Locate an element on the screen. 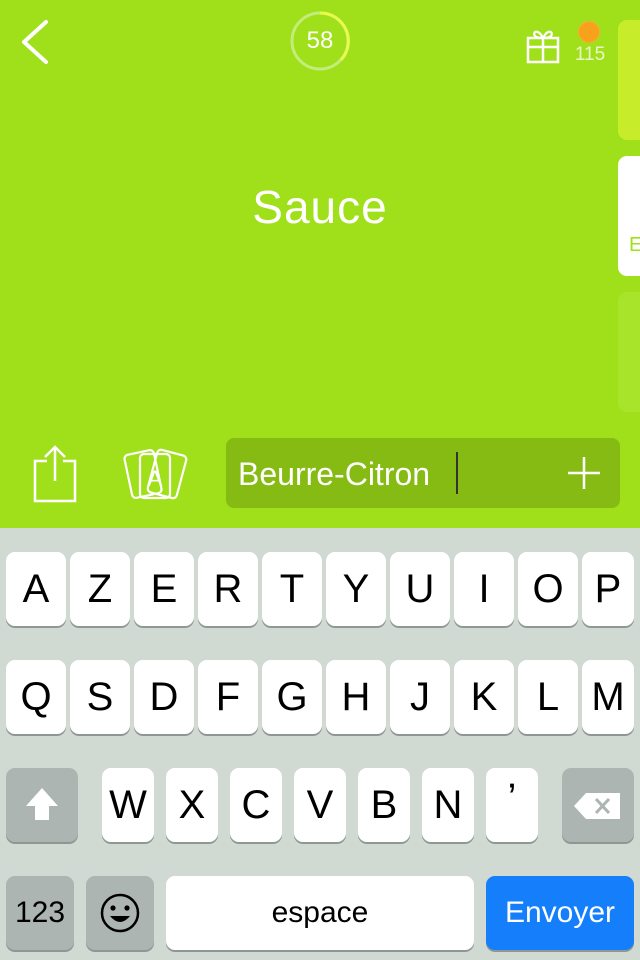 This screenshot has height=960, width=640. back-chevron-icon is located at coordinates (38, 42).